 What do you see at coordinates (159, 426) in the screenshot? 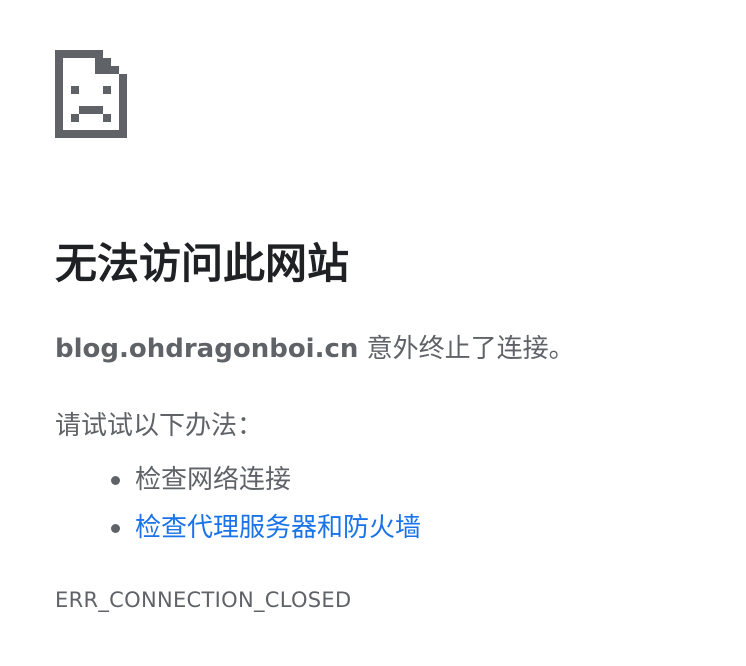
I see `suggestions-heading: 请试试以下办法：` at bounding box center [159, 426].